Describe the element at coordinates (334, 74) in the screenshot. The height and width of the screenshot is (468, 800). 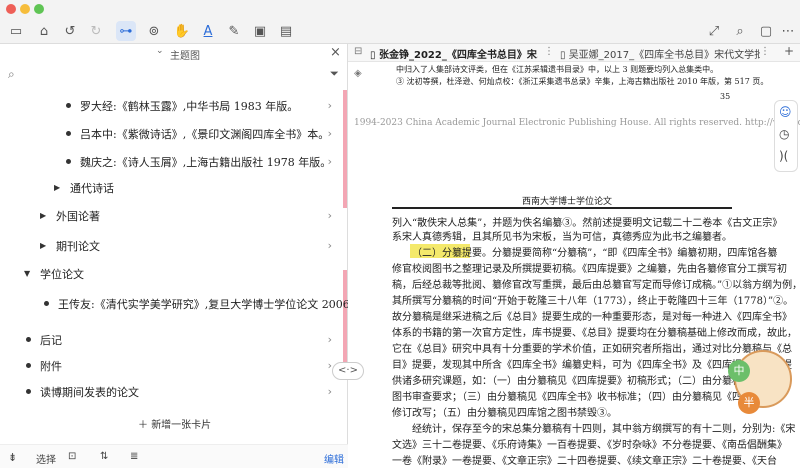
I see `filter-icon: ⏷` at that location.